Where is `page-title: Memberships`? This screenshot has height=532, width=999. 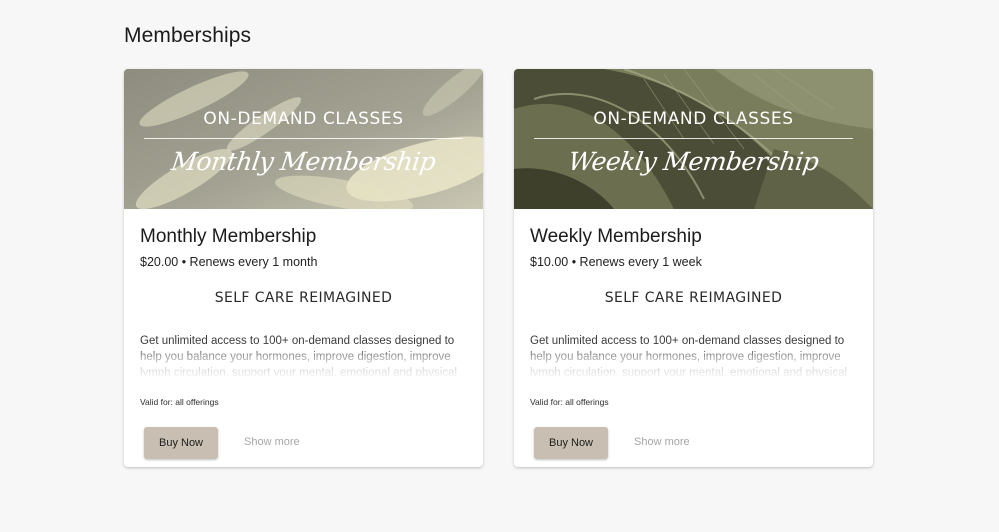 page-title: Memberships is located at coordinates (188, 35).